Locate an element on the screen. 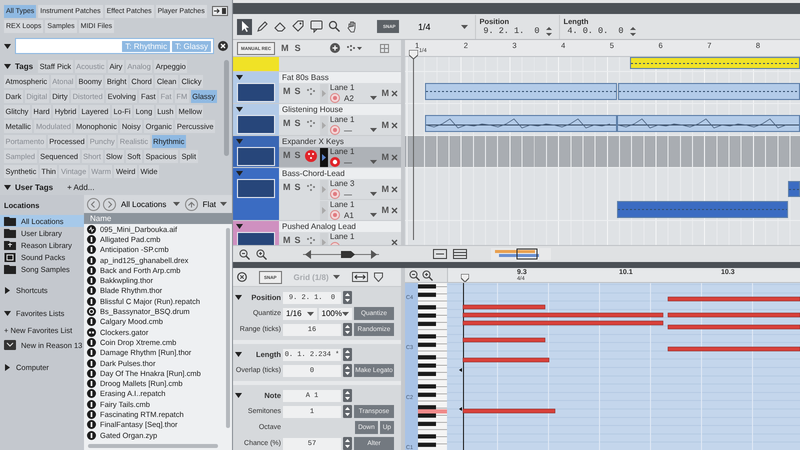  forward-icon is located at coordinates (109, 204).